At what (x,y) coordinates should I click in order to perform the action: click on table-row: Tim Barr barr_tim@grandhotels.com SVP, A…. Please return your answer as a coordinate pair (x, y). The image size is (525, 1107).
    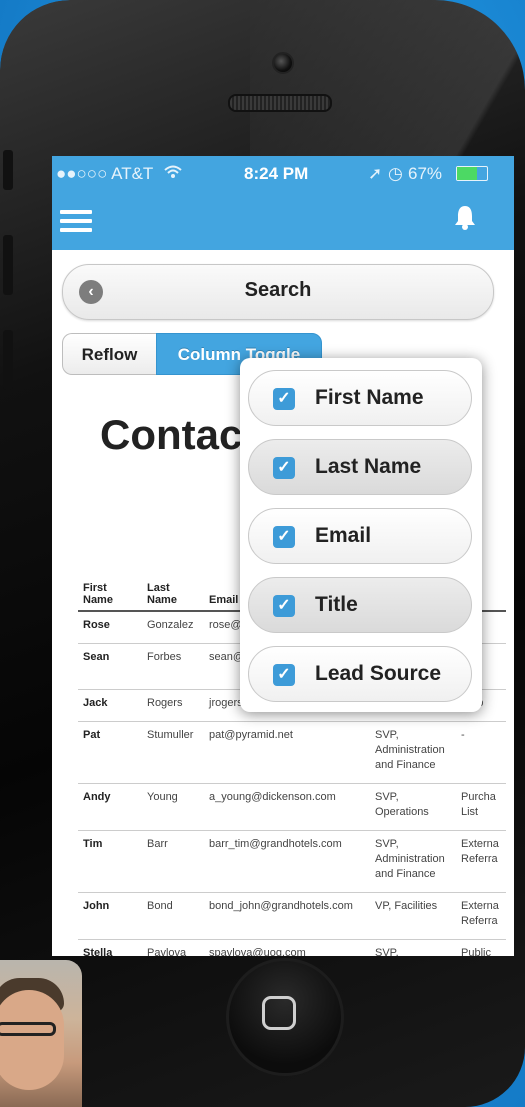
    Looking at the image, I should click on (292, 861).